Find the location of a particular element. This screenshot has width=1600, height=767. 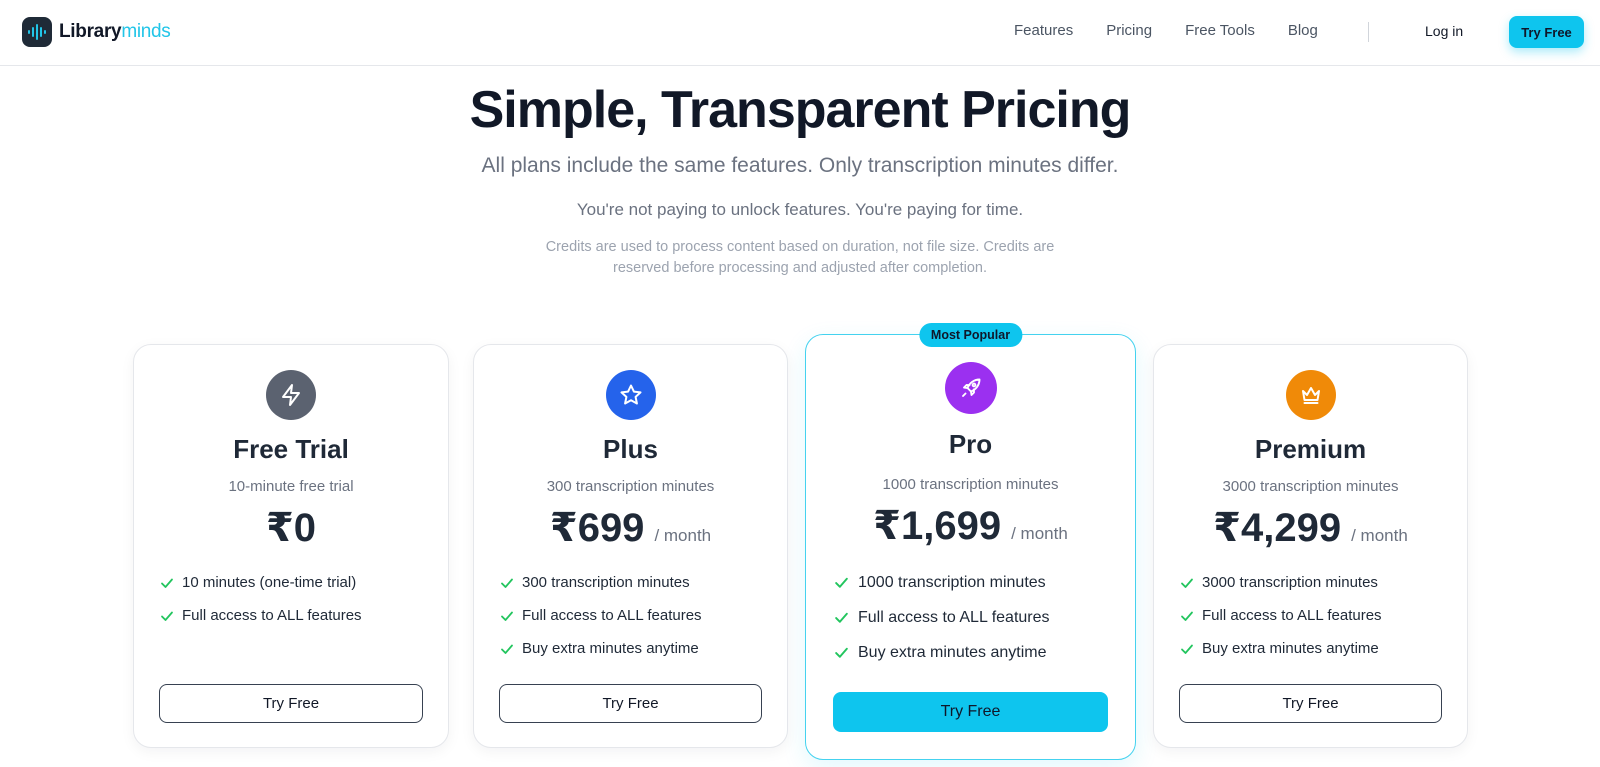

premium-try-free-button: Try Free is located at coordinates (1310, 703).